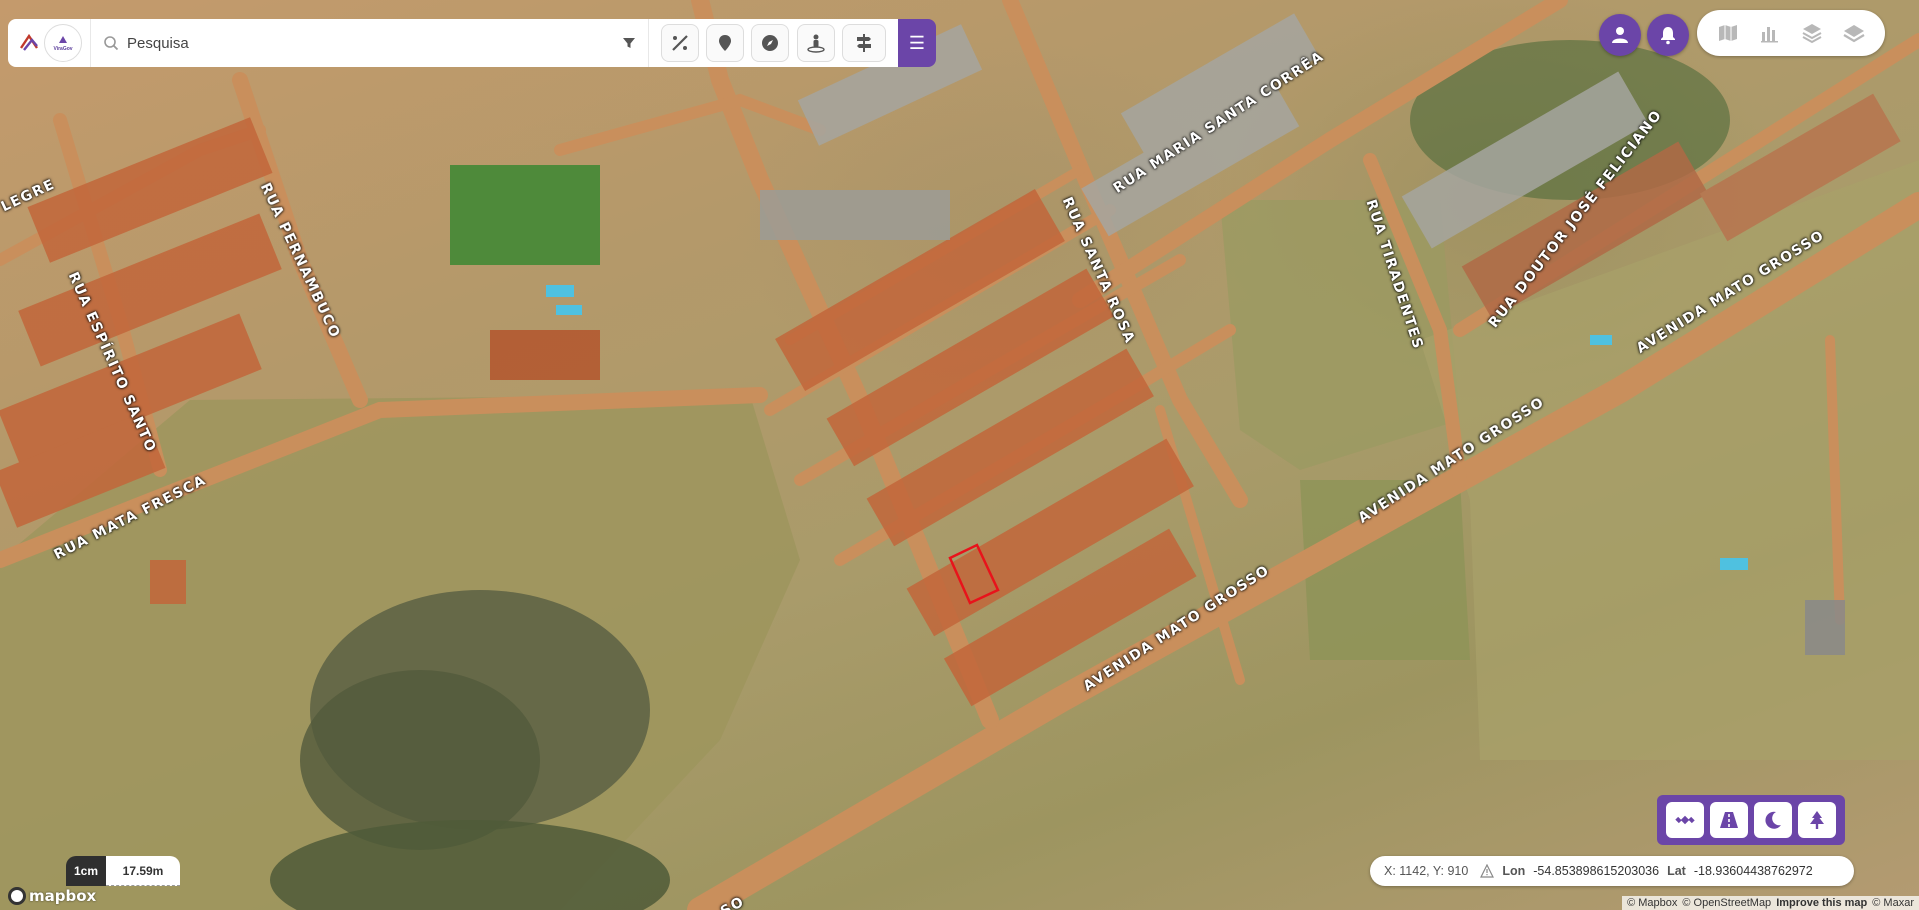 This screenshot has height=910, width=1919. I want to click on marker-button, so click(725, 43).